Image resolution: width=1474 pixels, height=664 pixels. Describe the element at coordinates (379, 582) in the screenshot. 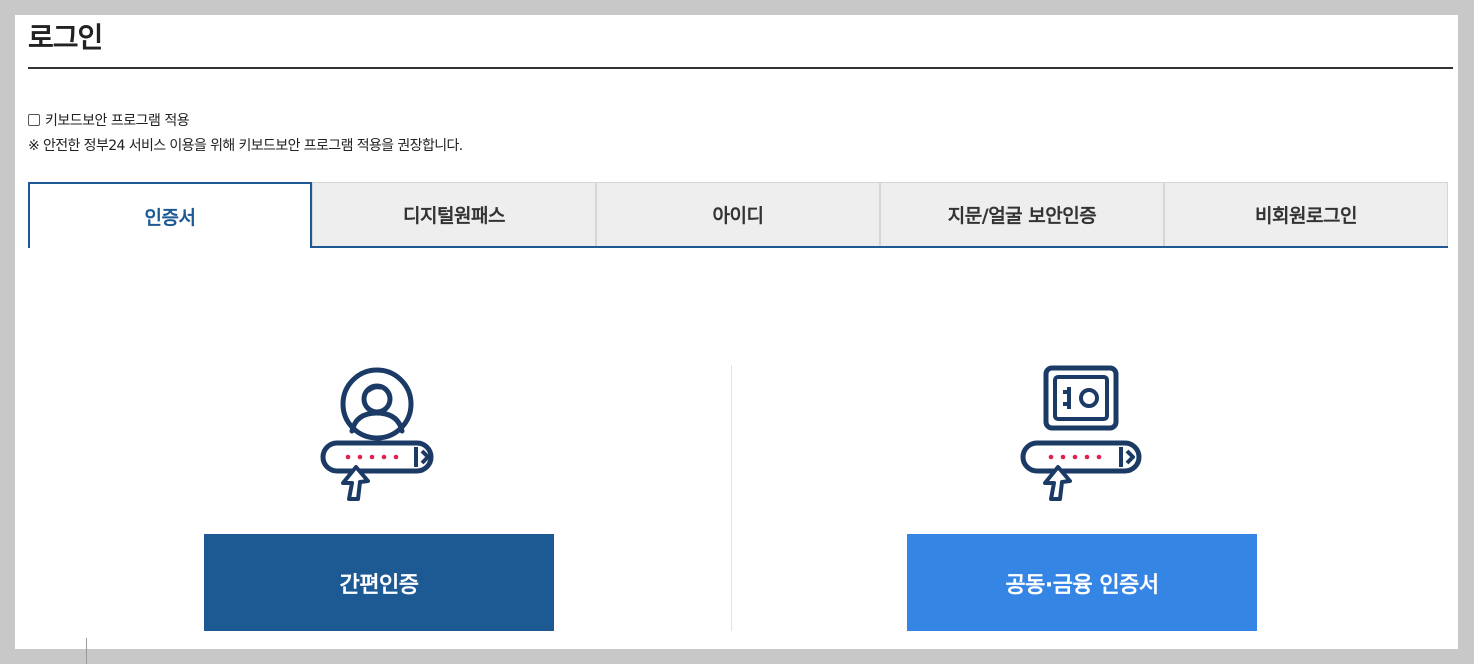

I see `simple-auth-button: 간편인증` at that location.